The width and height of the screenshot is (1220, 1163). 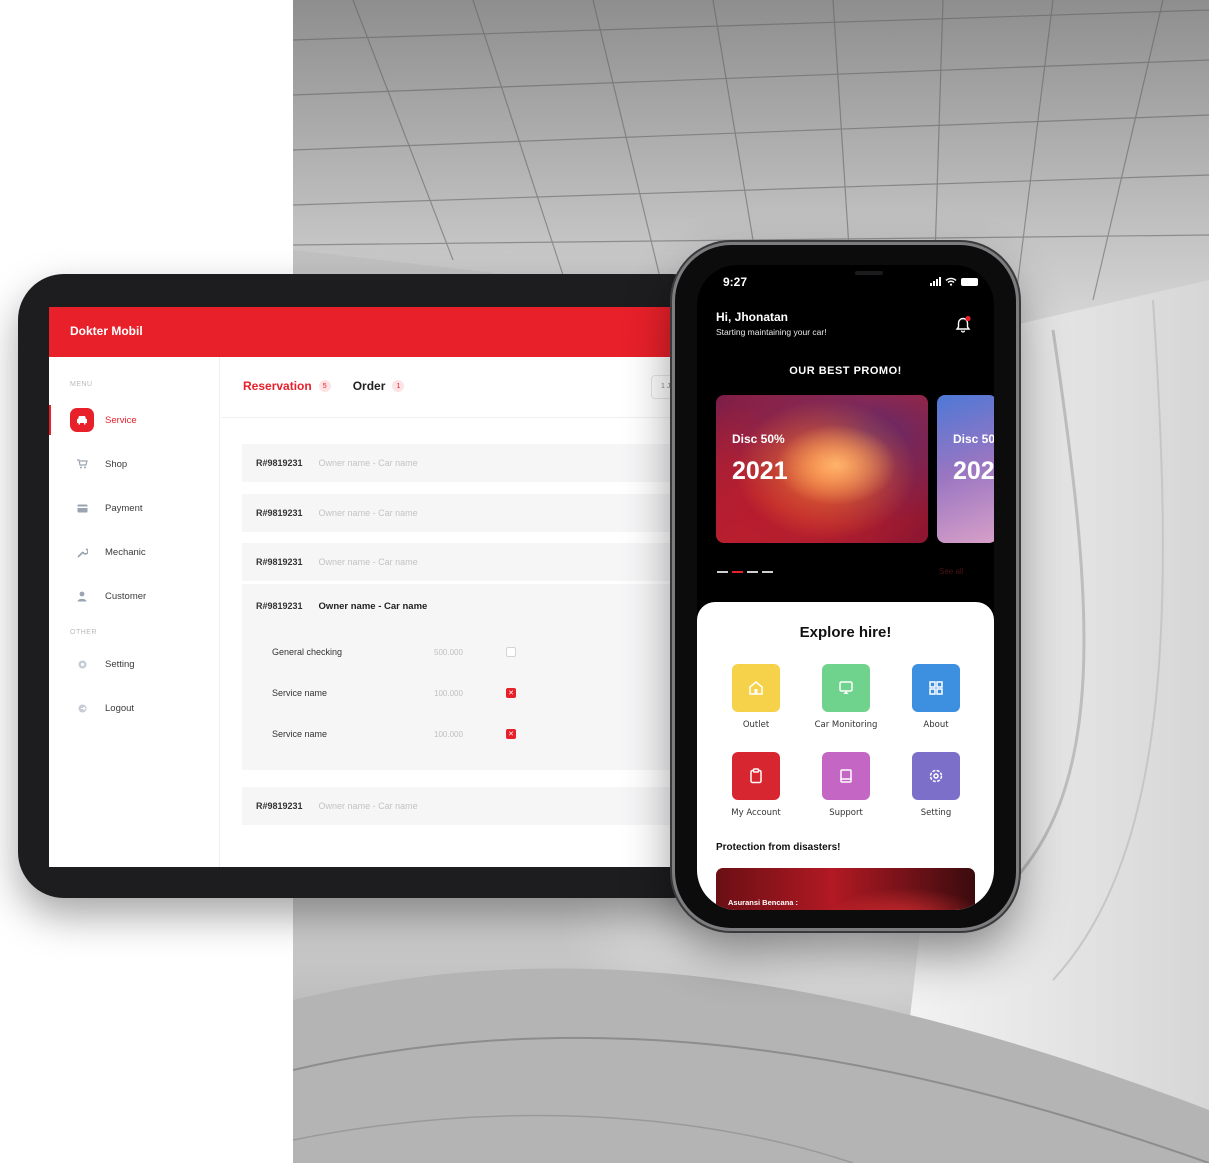 I want to click on sidebar-item-shop: Shop, so click(x=134, y=464).